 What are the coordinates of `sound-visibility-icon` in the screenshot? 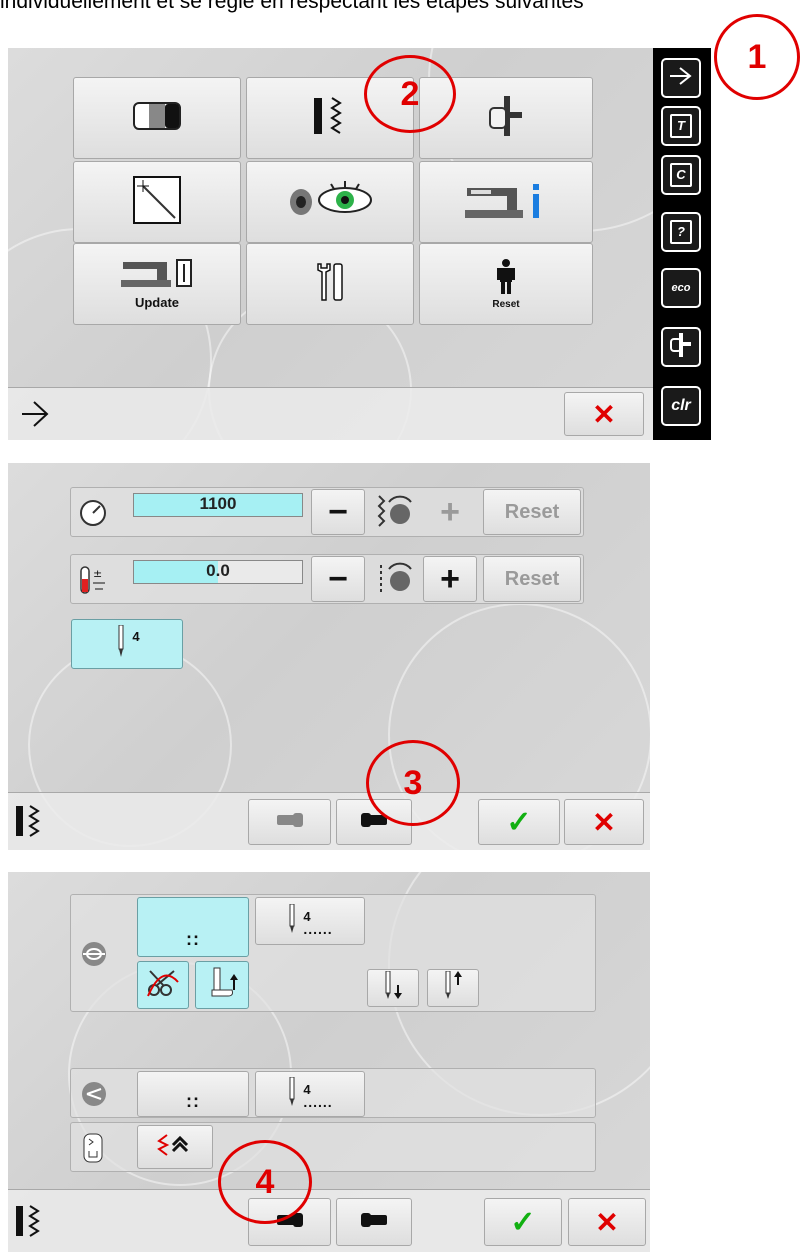 It's located at (330, 202).